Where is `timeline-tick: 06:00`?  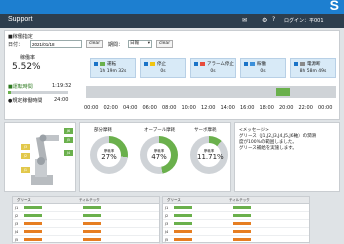 timeline-tick: 06:00 is located at coordinates (149, 108).